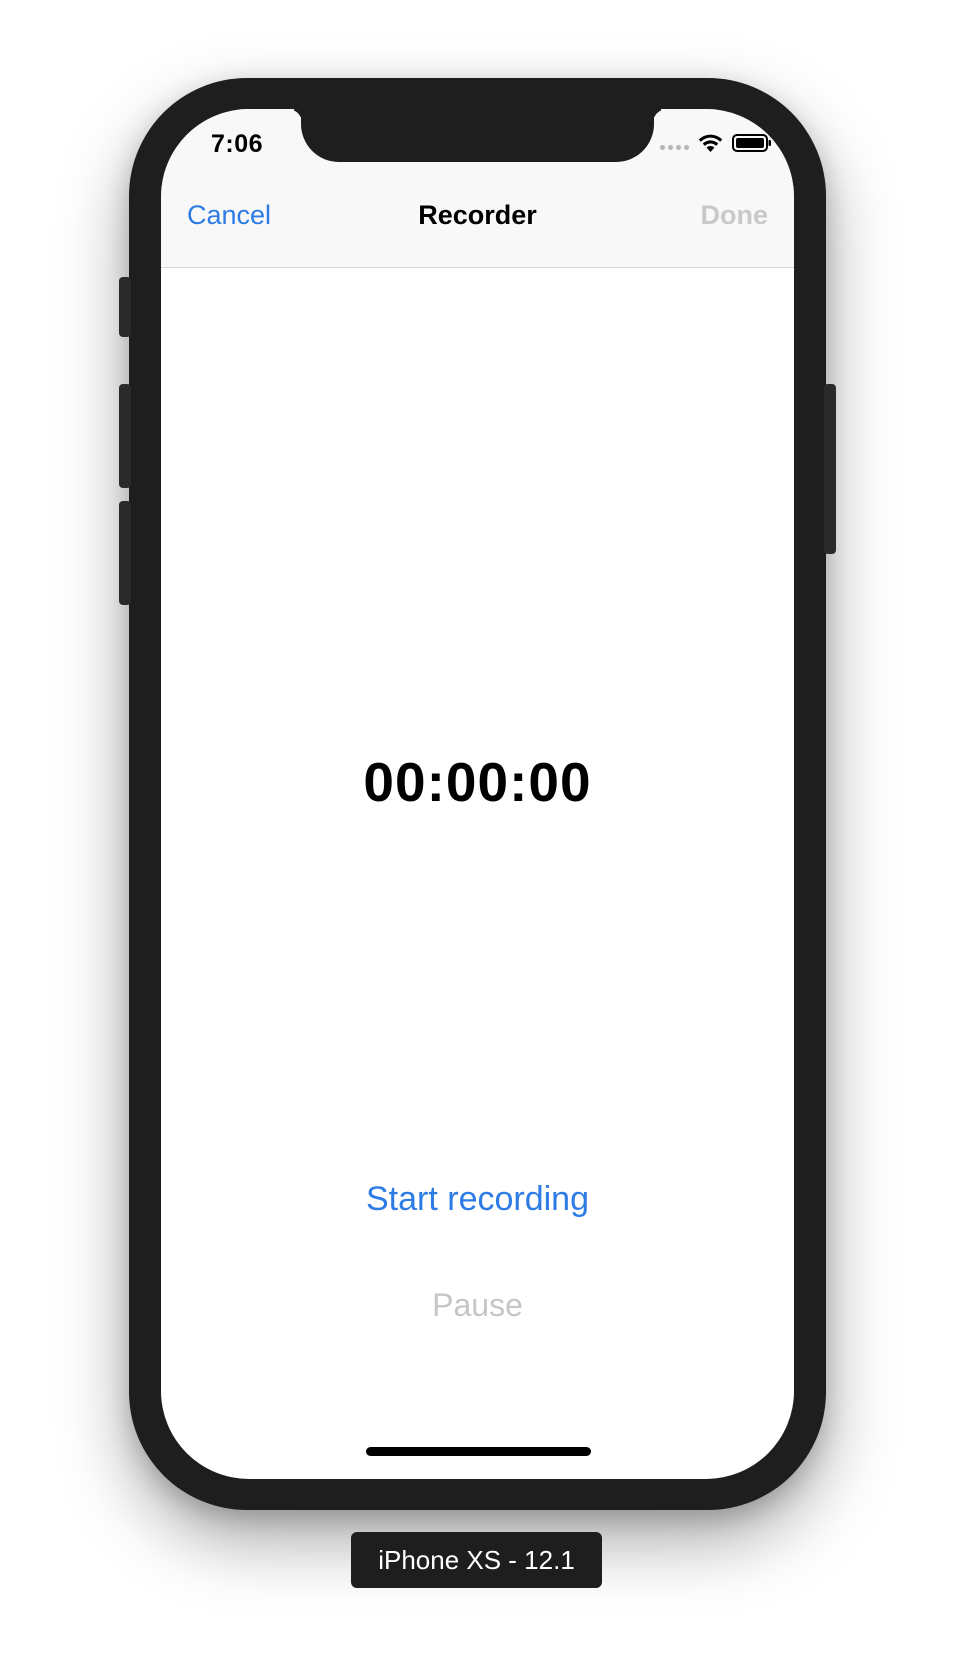  What do you see at coordinates (735, 215) in the screenshot?
I see `done-button: Done` at bounding box center [735, 215].